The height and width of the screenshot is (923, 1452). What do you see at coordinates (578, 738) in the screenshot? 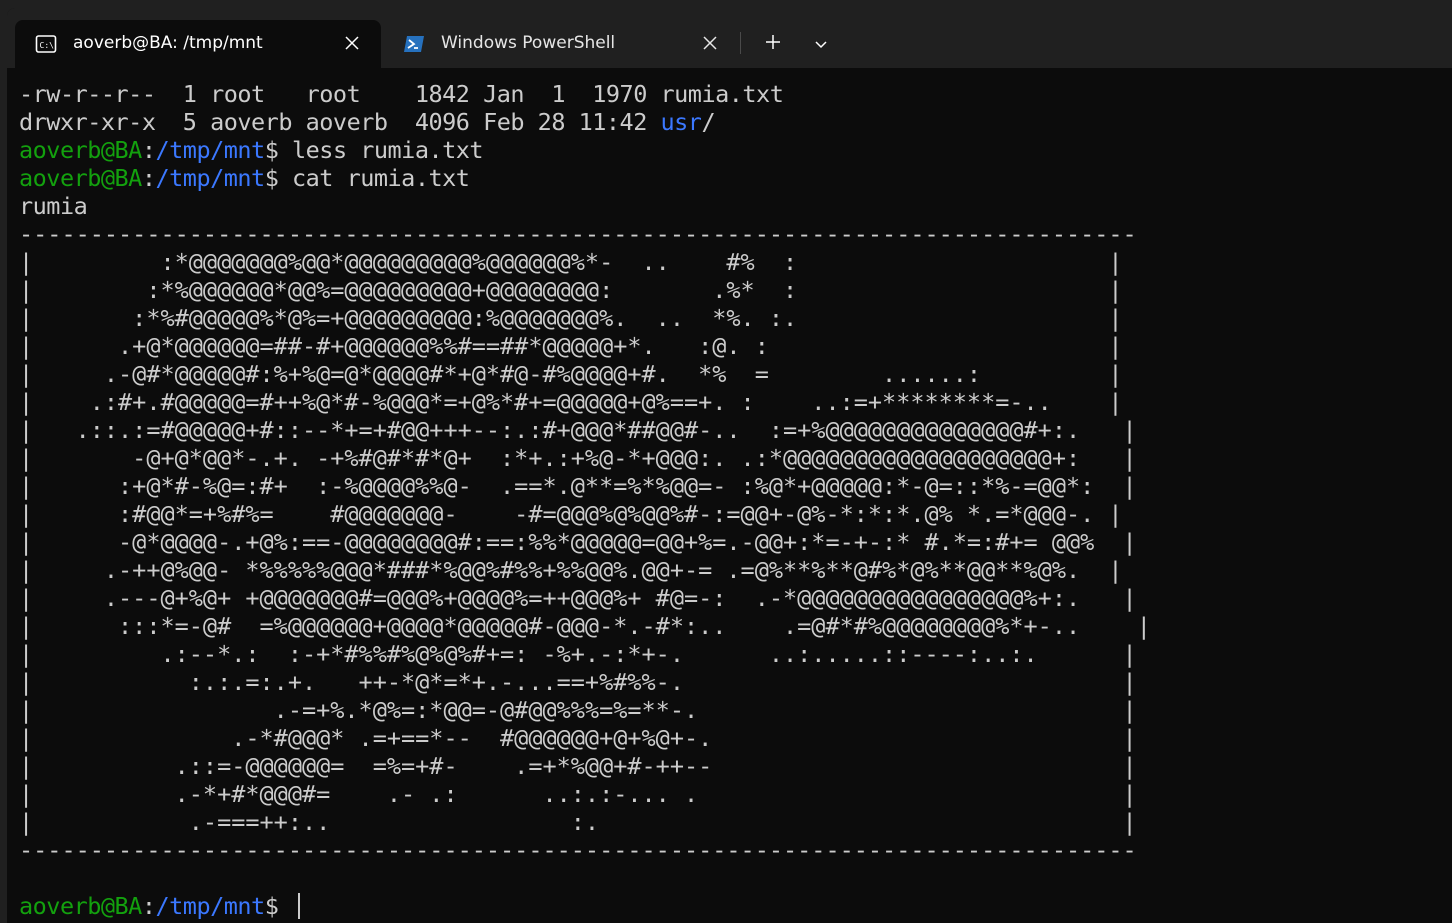
I see `ascii-art-line: | .-*#@@@* .=+==*-- #@@@@@@+@+%@+-. |` at bounding box center [578, 738].